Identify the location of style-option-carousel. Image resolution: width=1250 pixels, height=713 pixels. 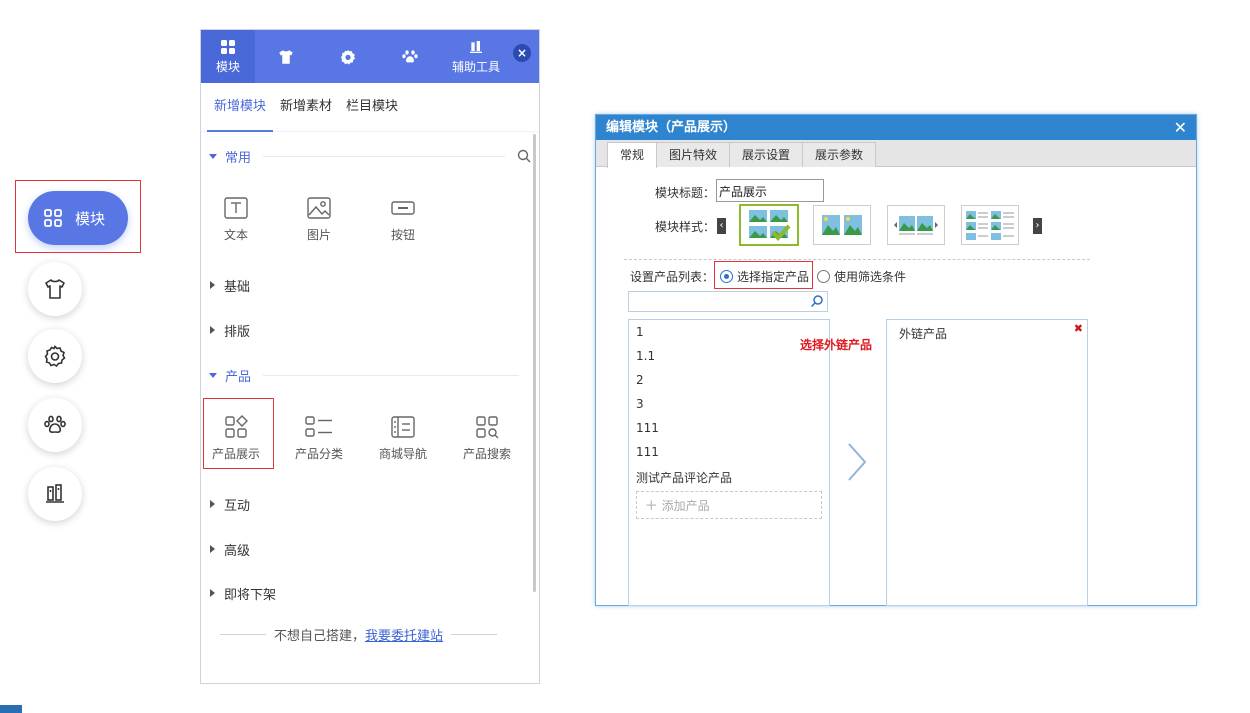
(916, 225).